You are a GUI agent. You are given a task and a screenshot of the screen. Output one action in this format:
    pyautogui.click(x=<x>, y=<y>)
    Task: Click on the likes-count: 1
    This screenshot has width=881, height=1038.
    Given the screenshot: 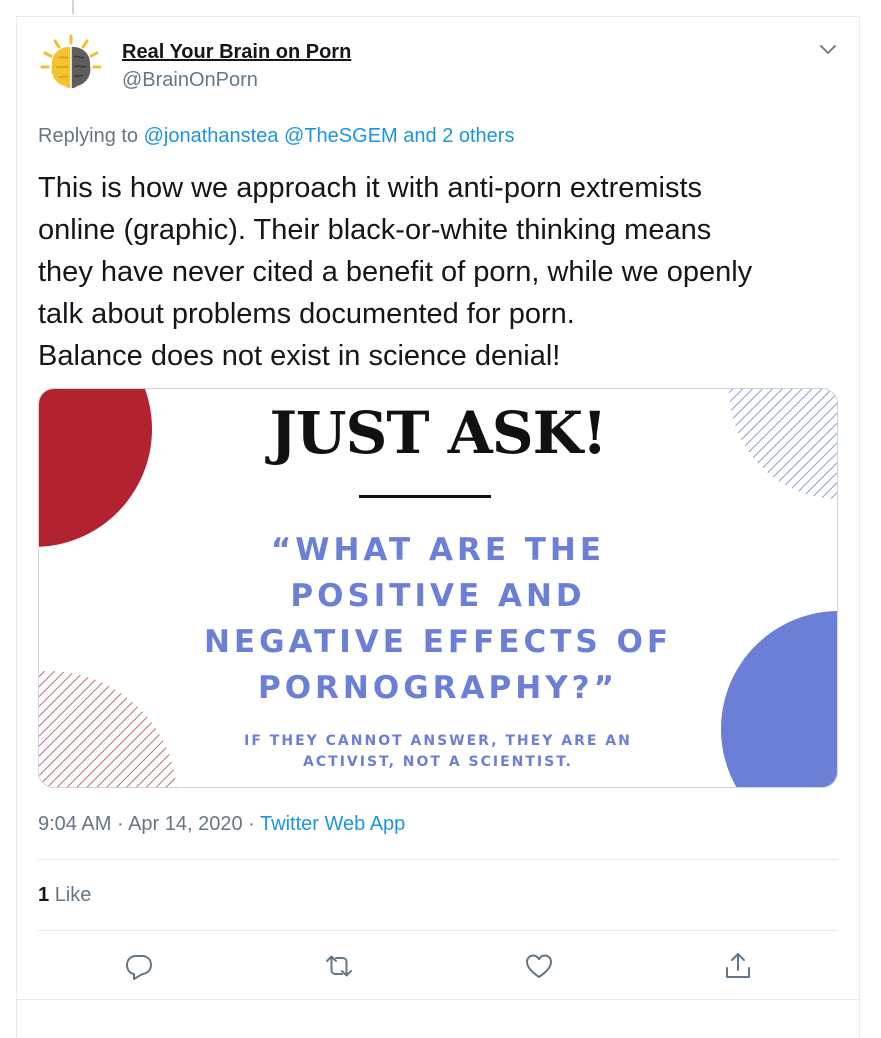 What is the action you would take?
    pyautogui.click(x=44, y=895)
    